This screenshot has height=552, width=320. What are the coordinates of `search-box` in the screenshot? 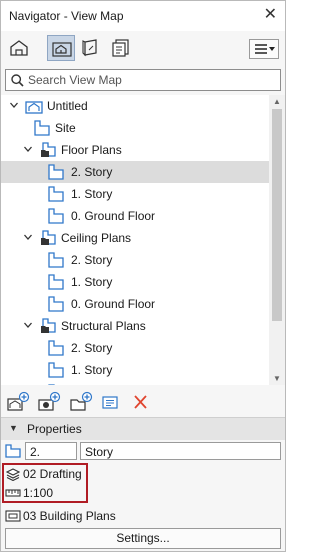 It's located at (143, 80).